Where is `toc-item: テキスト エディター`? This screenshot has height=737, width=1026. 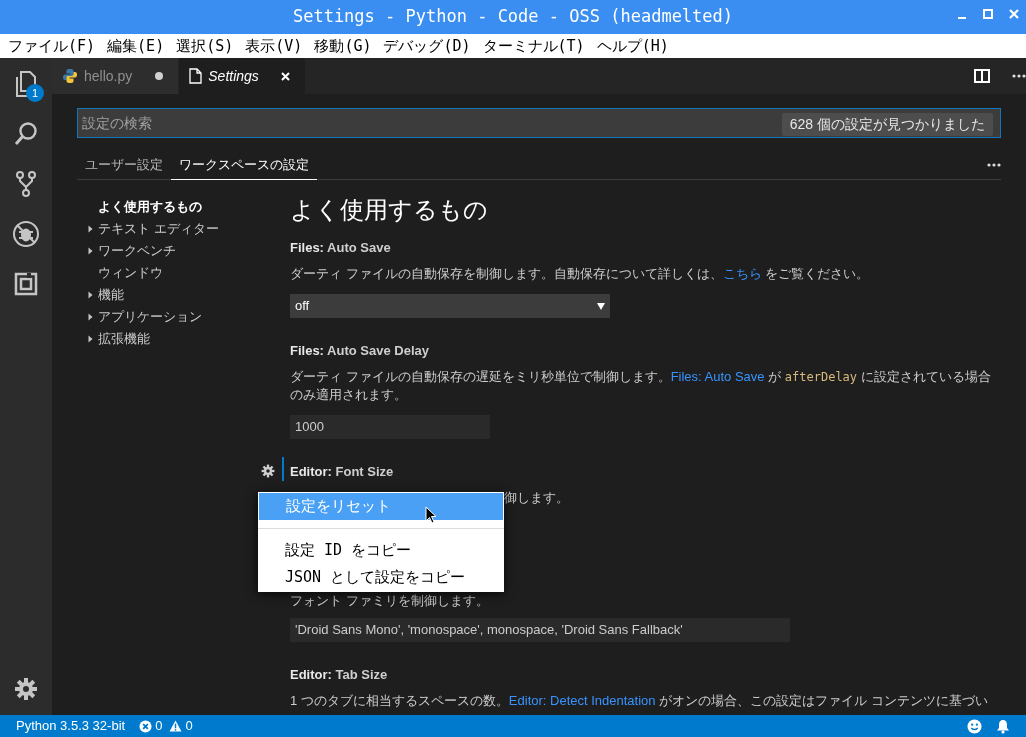 toc-item: テキスト エディター is located at coordinates (158, 229).